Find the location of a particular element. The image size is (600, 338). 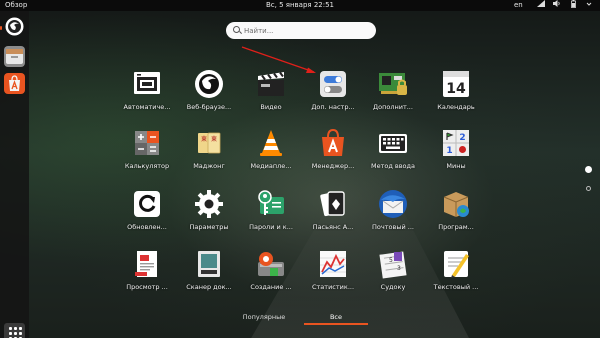

search-input is located at coordinates (304, 30).